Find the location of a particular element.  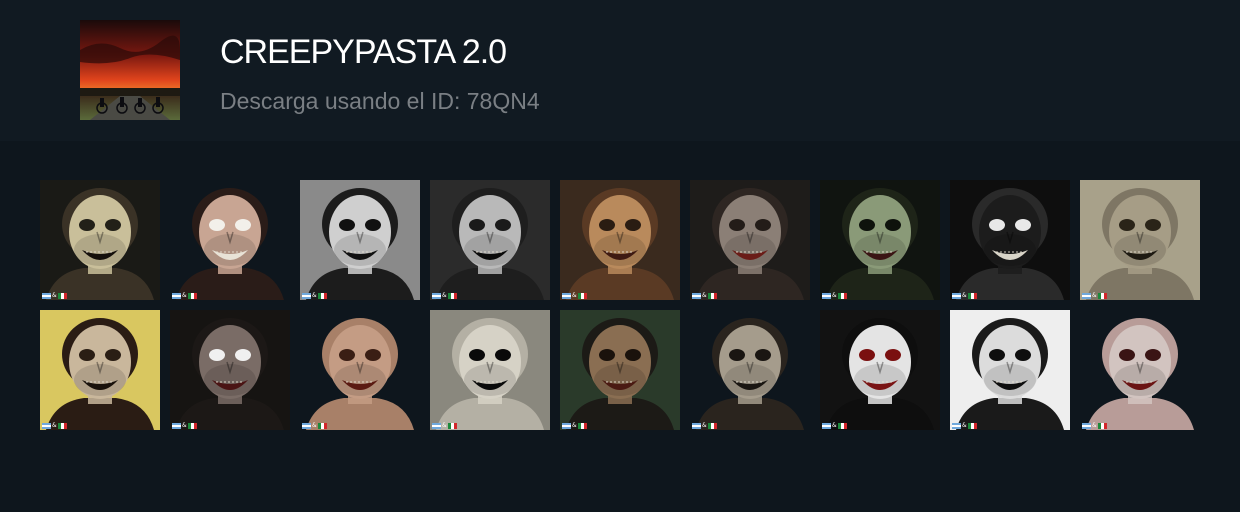

wide-smile-joker-face-icon is located at coordinates (230, 240).